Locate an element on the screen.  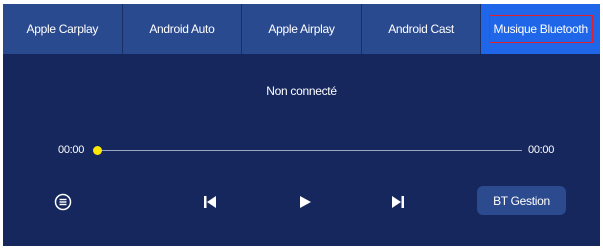
tab-apple-carplay: Apple Carplay is located at coordinates (63, 29).